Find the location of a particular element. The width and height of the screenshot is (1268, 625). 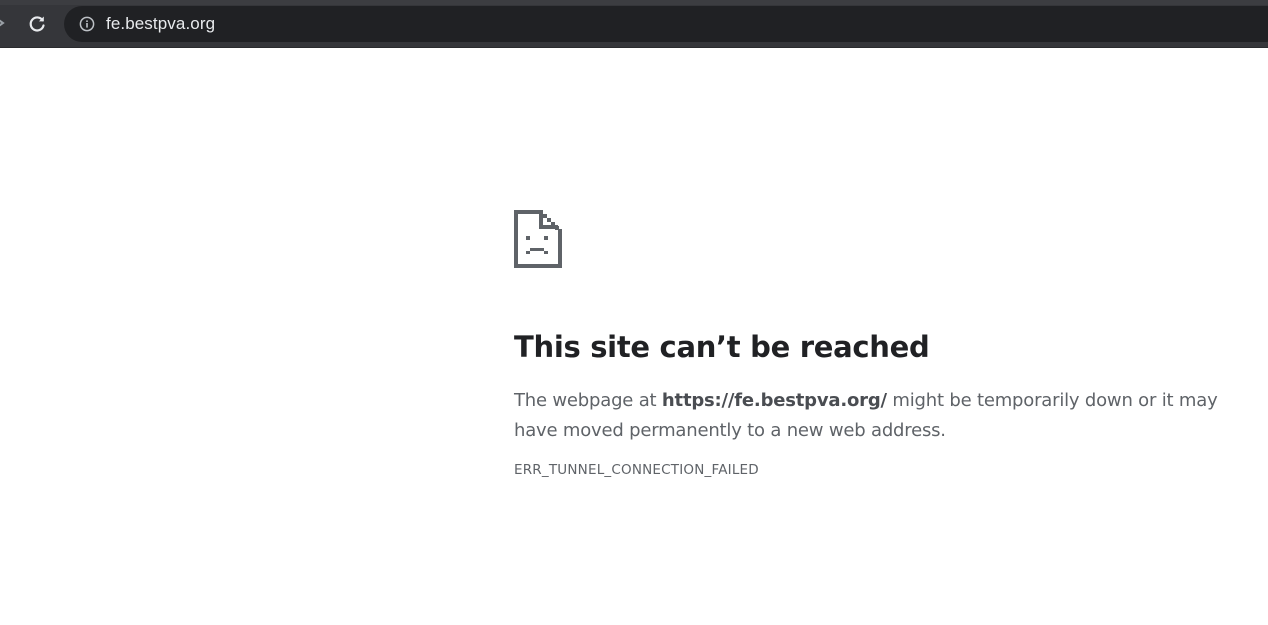

reload-button is located at coordinates (37, 24).